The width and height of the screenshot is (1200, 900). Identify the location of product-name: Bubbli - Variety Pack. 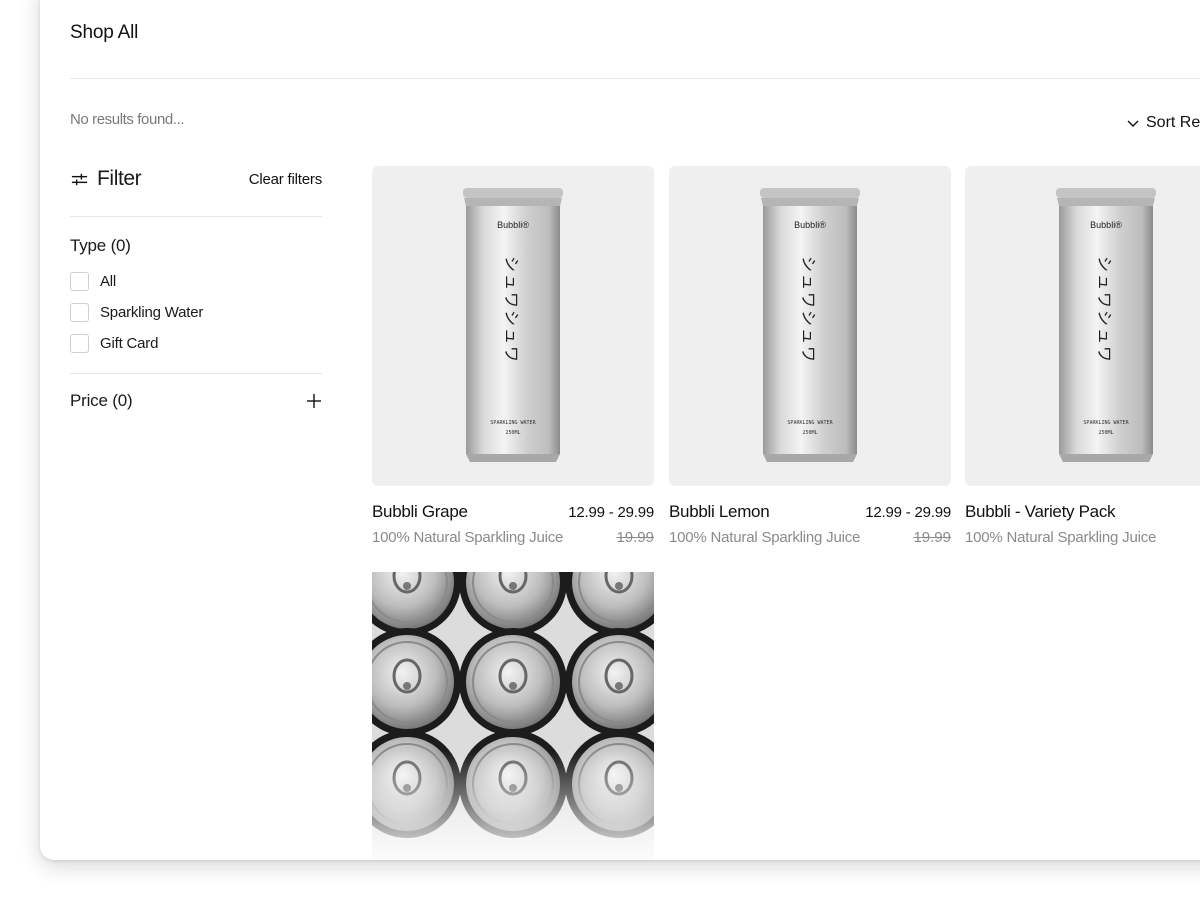
(1040, 512).